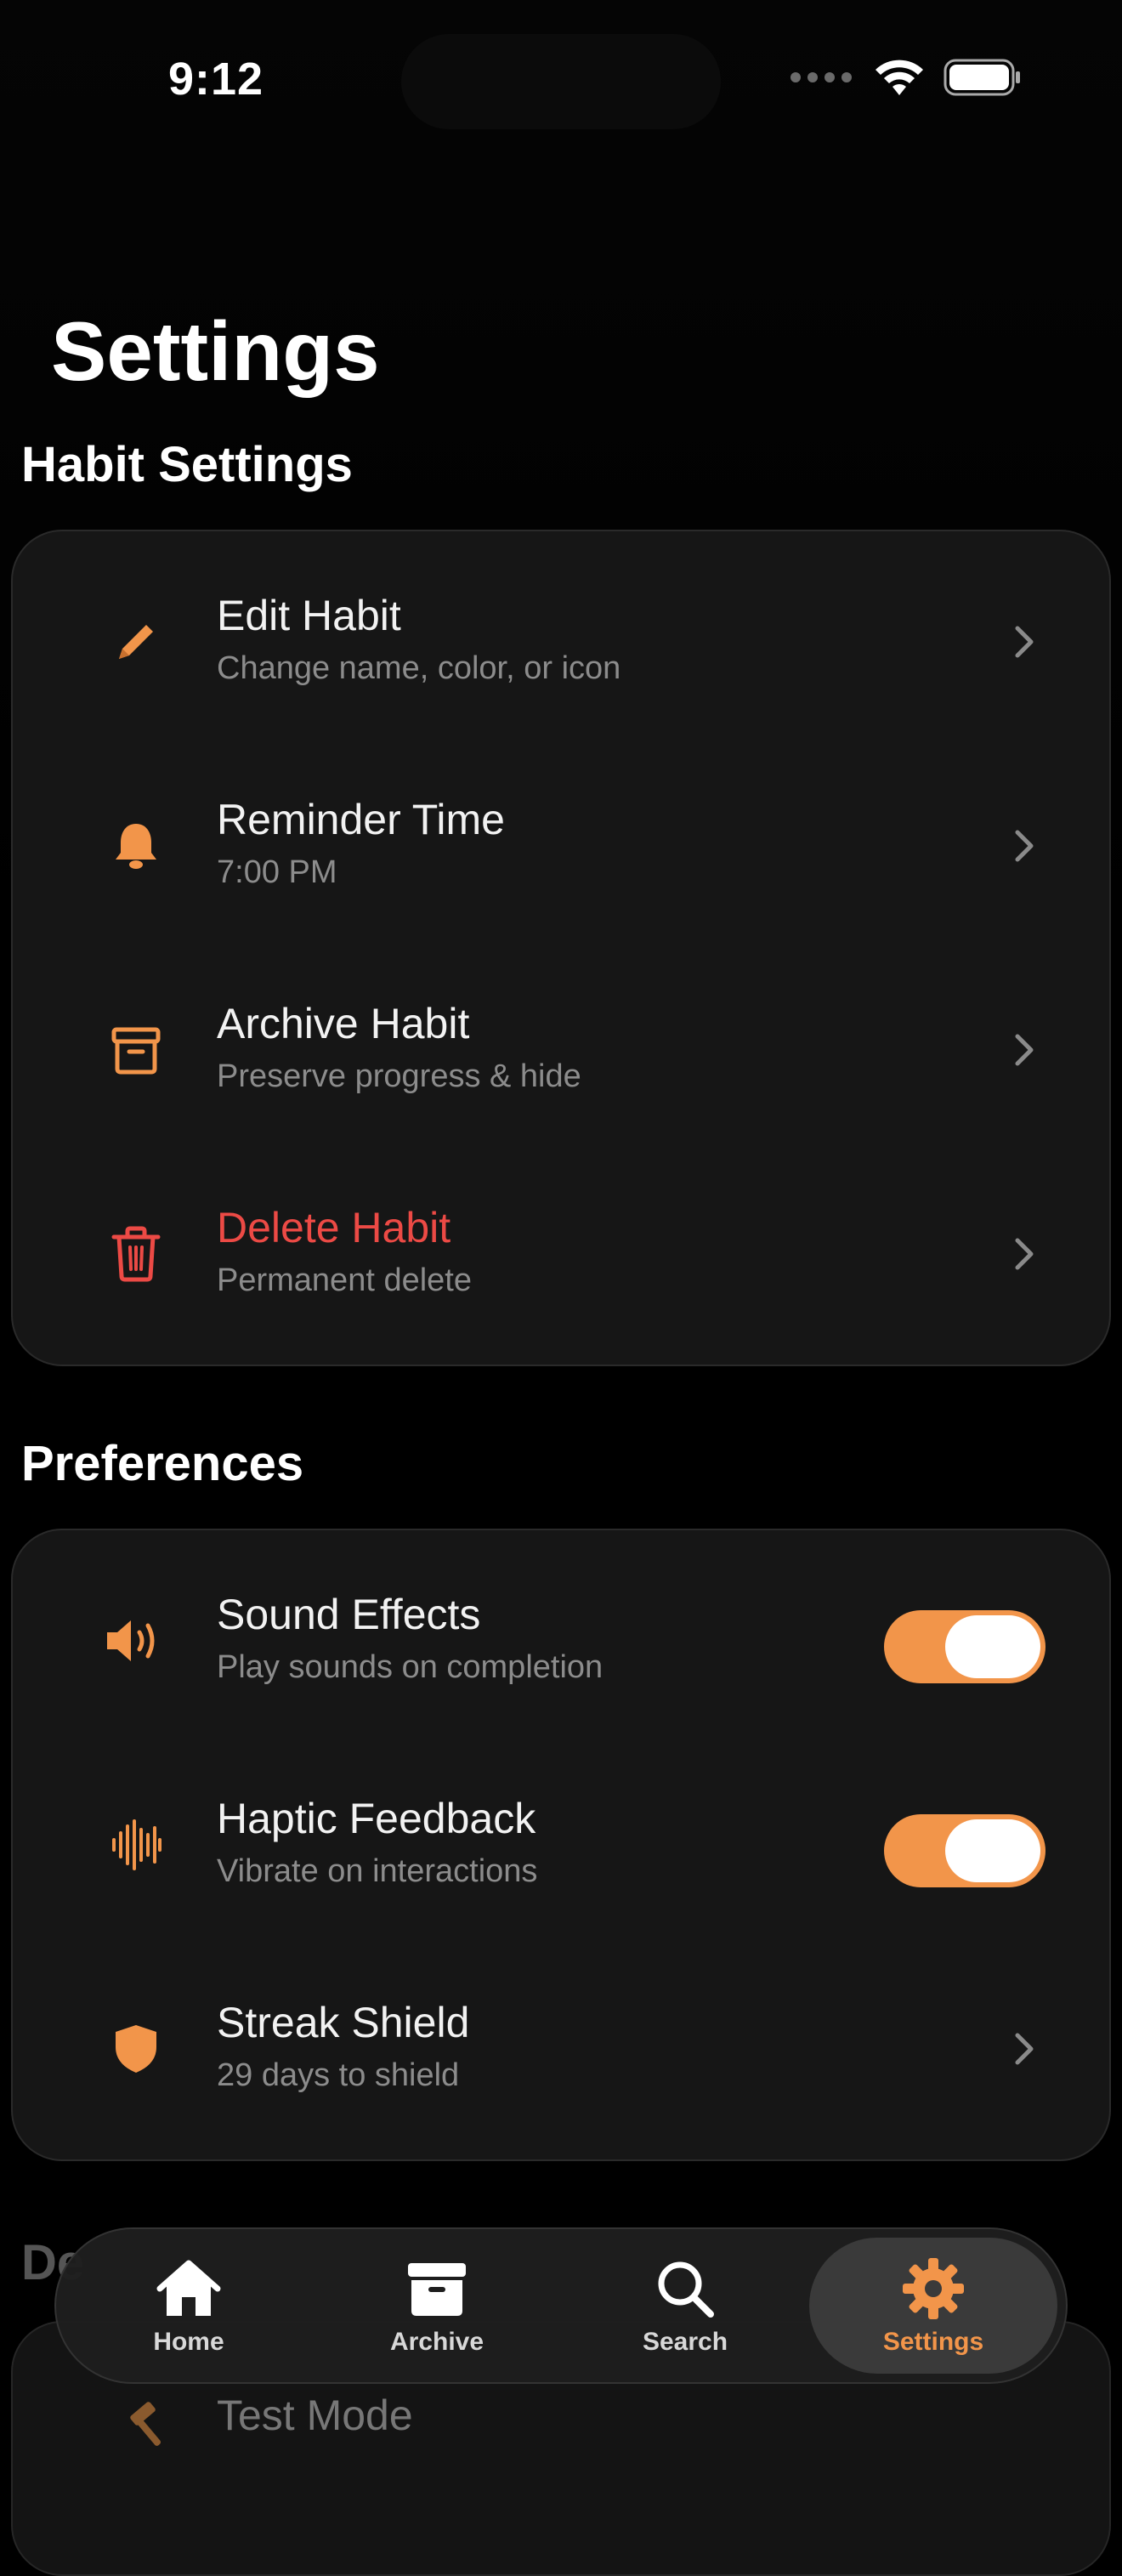  What do you see at coordinates (148, 2426) in the screenshot?
I see `hammer-icon` at bounding box center [148, 2426].